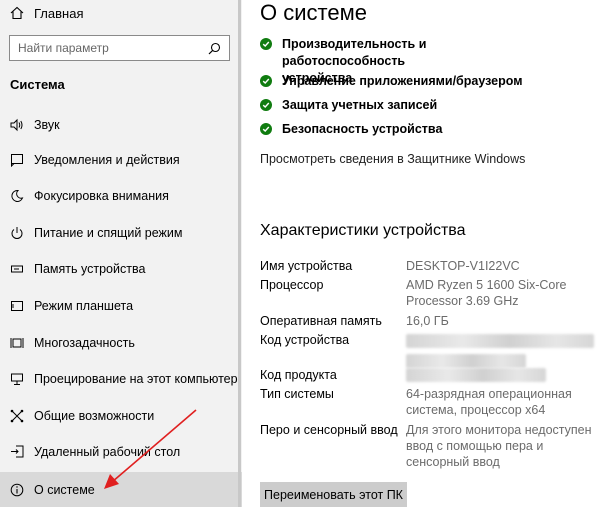 The height and width of the screenshot is (507, 600). I want to click on sidebar-item-label: Общие возможности, so click(94, 416).